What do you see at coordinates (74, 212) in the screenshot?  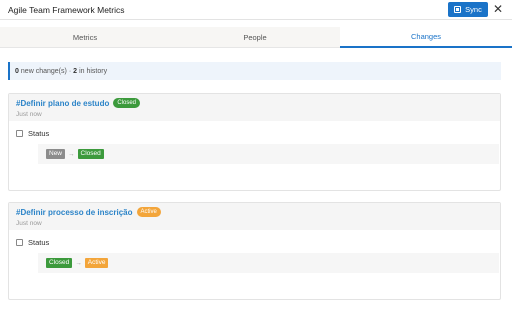 I see `change-item-title: #Definir processo de inscrição` at bounding box center [74, 212].